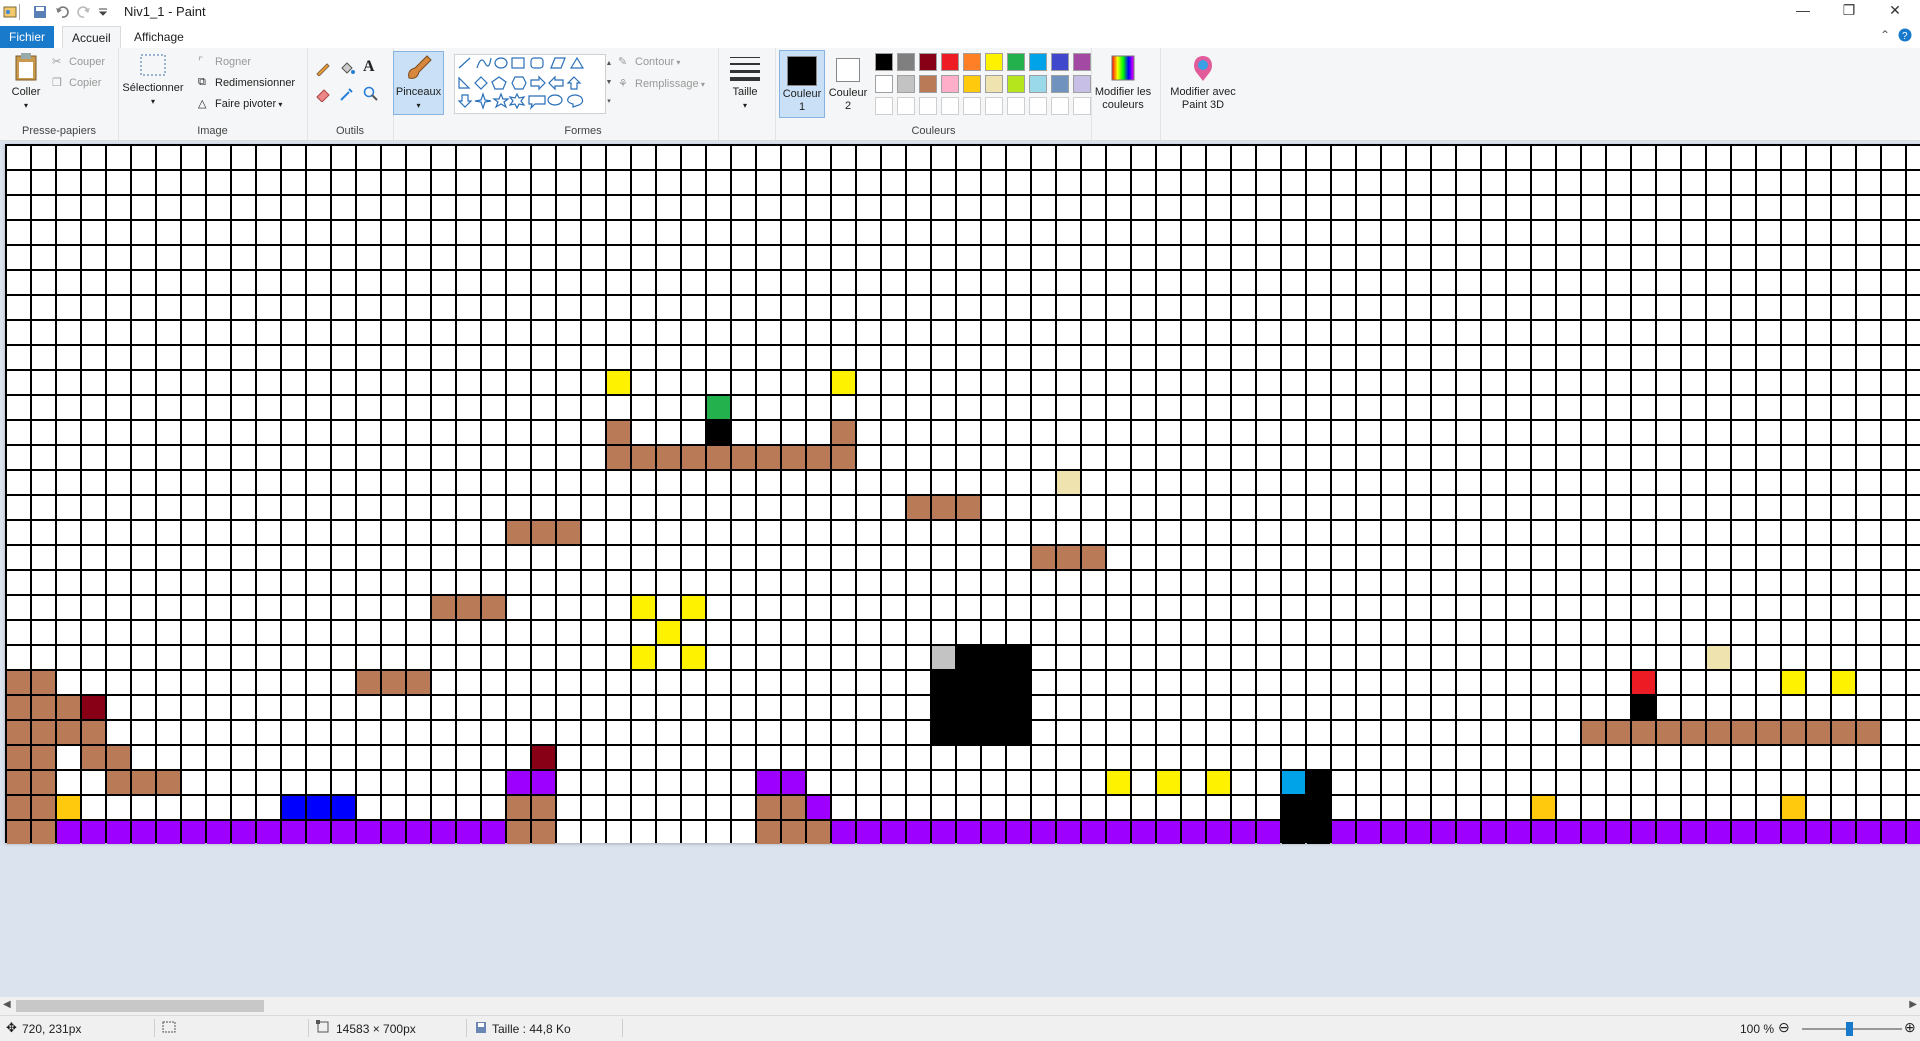 This screenshot has height=1041, width=1920. What do you see at coordinates (1803, 11) in the screenshot?
I see `minimize-button: —` at bounding box center [1803, 11].